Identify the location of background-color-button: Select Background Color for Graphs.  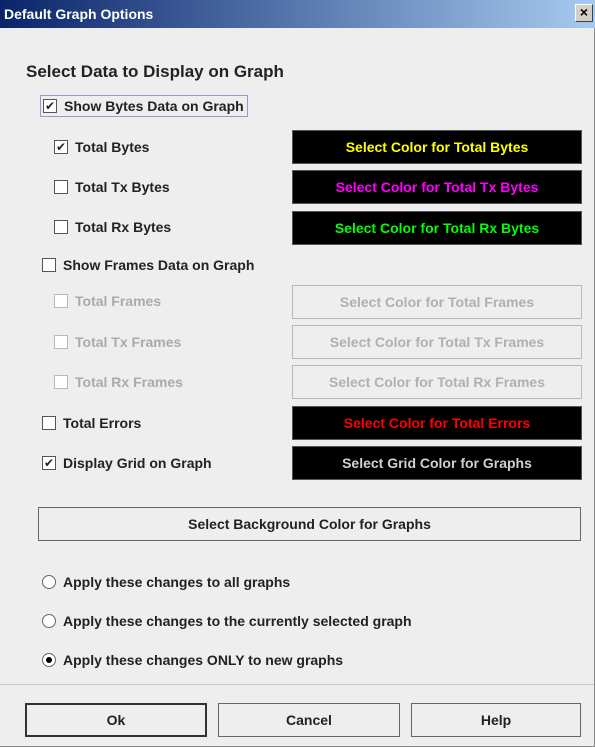
(309, 524).